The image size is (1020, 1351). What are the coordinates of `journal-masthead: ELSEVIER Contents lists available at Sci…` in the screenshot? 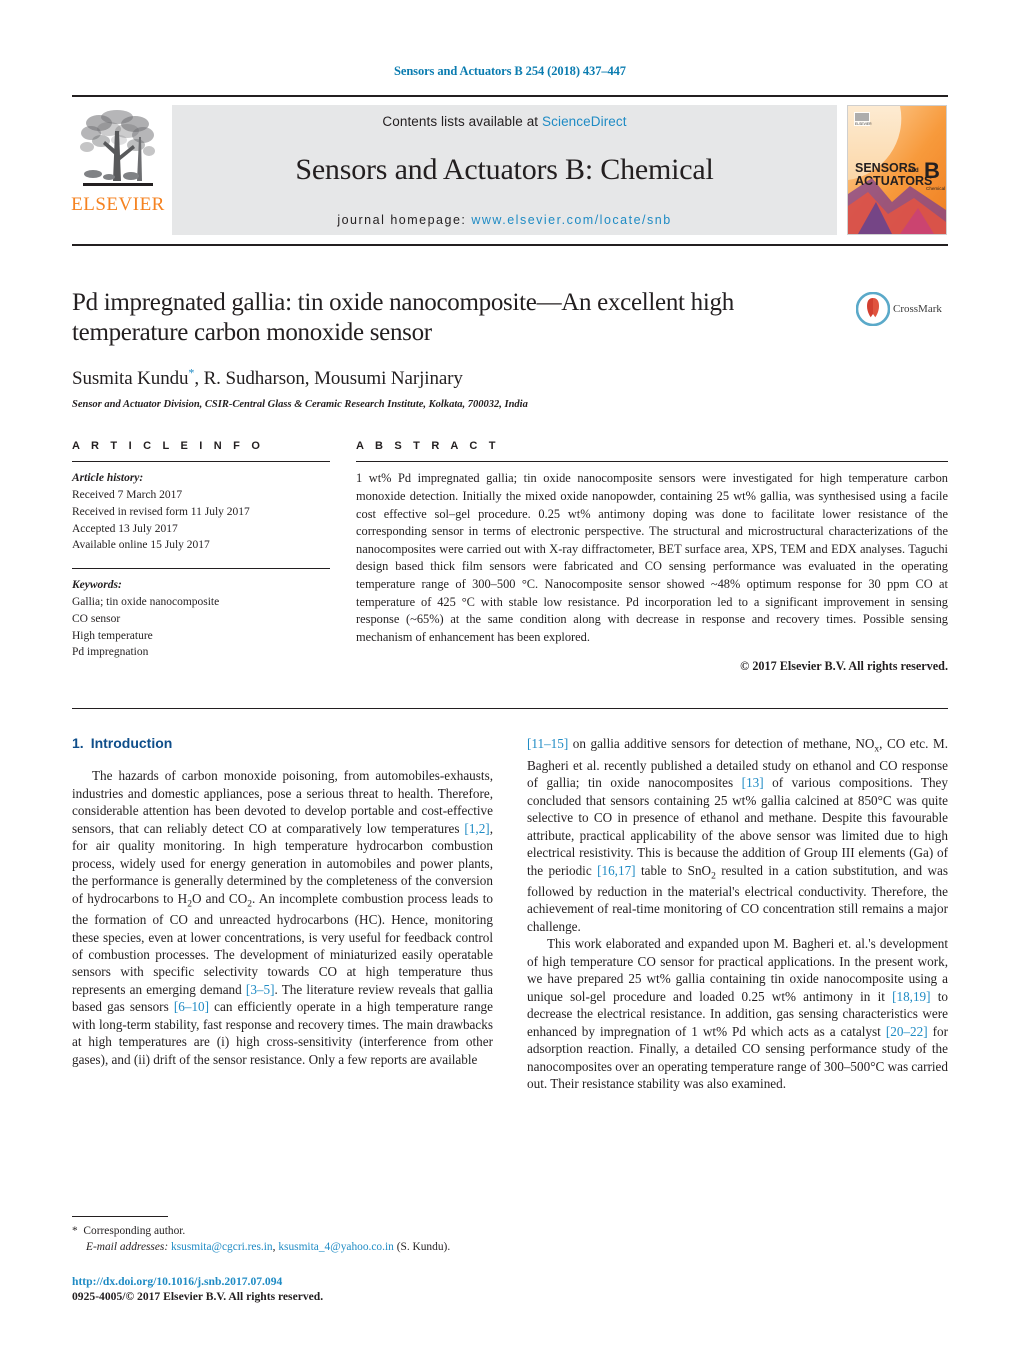 It's located at (509, 170).